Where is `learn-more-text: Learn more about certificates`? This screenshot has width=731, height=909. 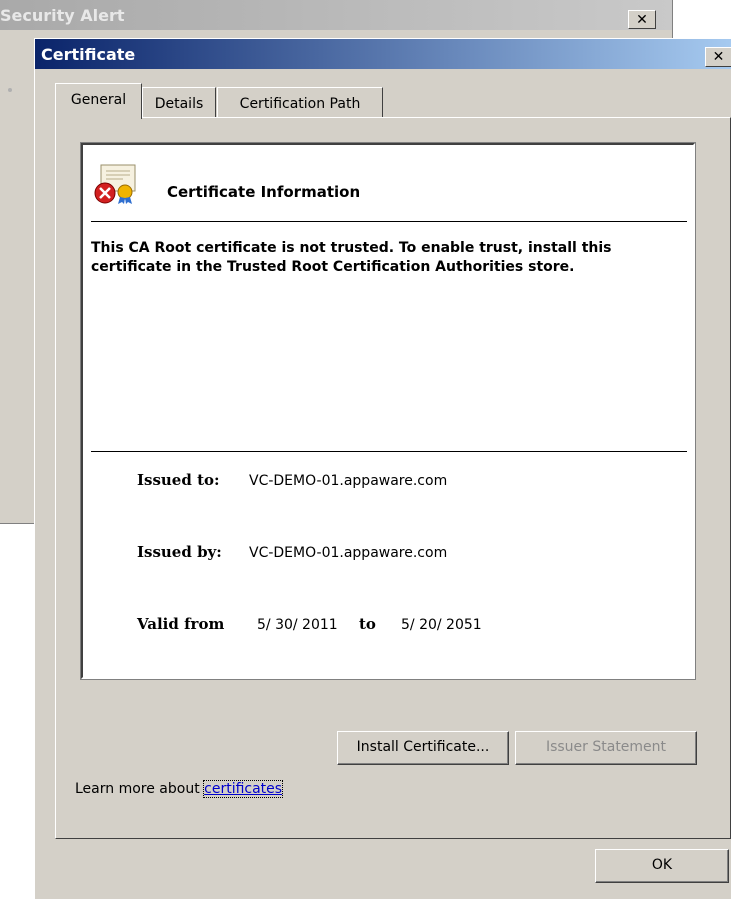 learn-more-text: Learn more about certificates is located at coordinates (179, 789).